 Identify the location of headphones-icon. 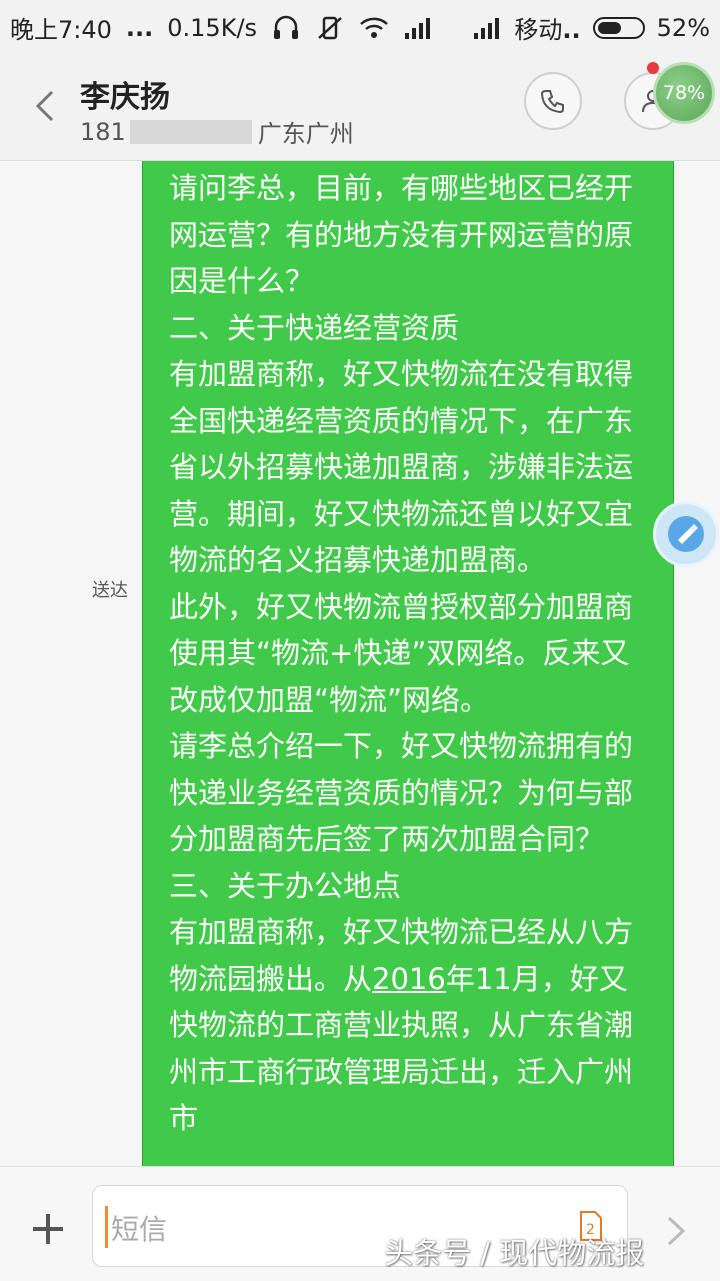
(286, 28).